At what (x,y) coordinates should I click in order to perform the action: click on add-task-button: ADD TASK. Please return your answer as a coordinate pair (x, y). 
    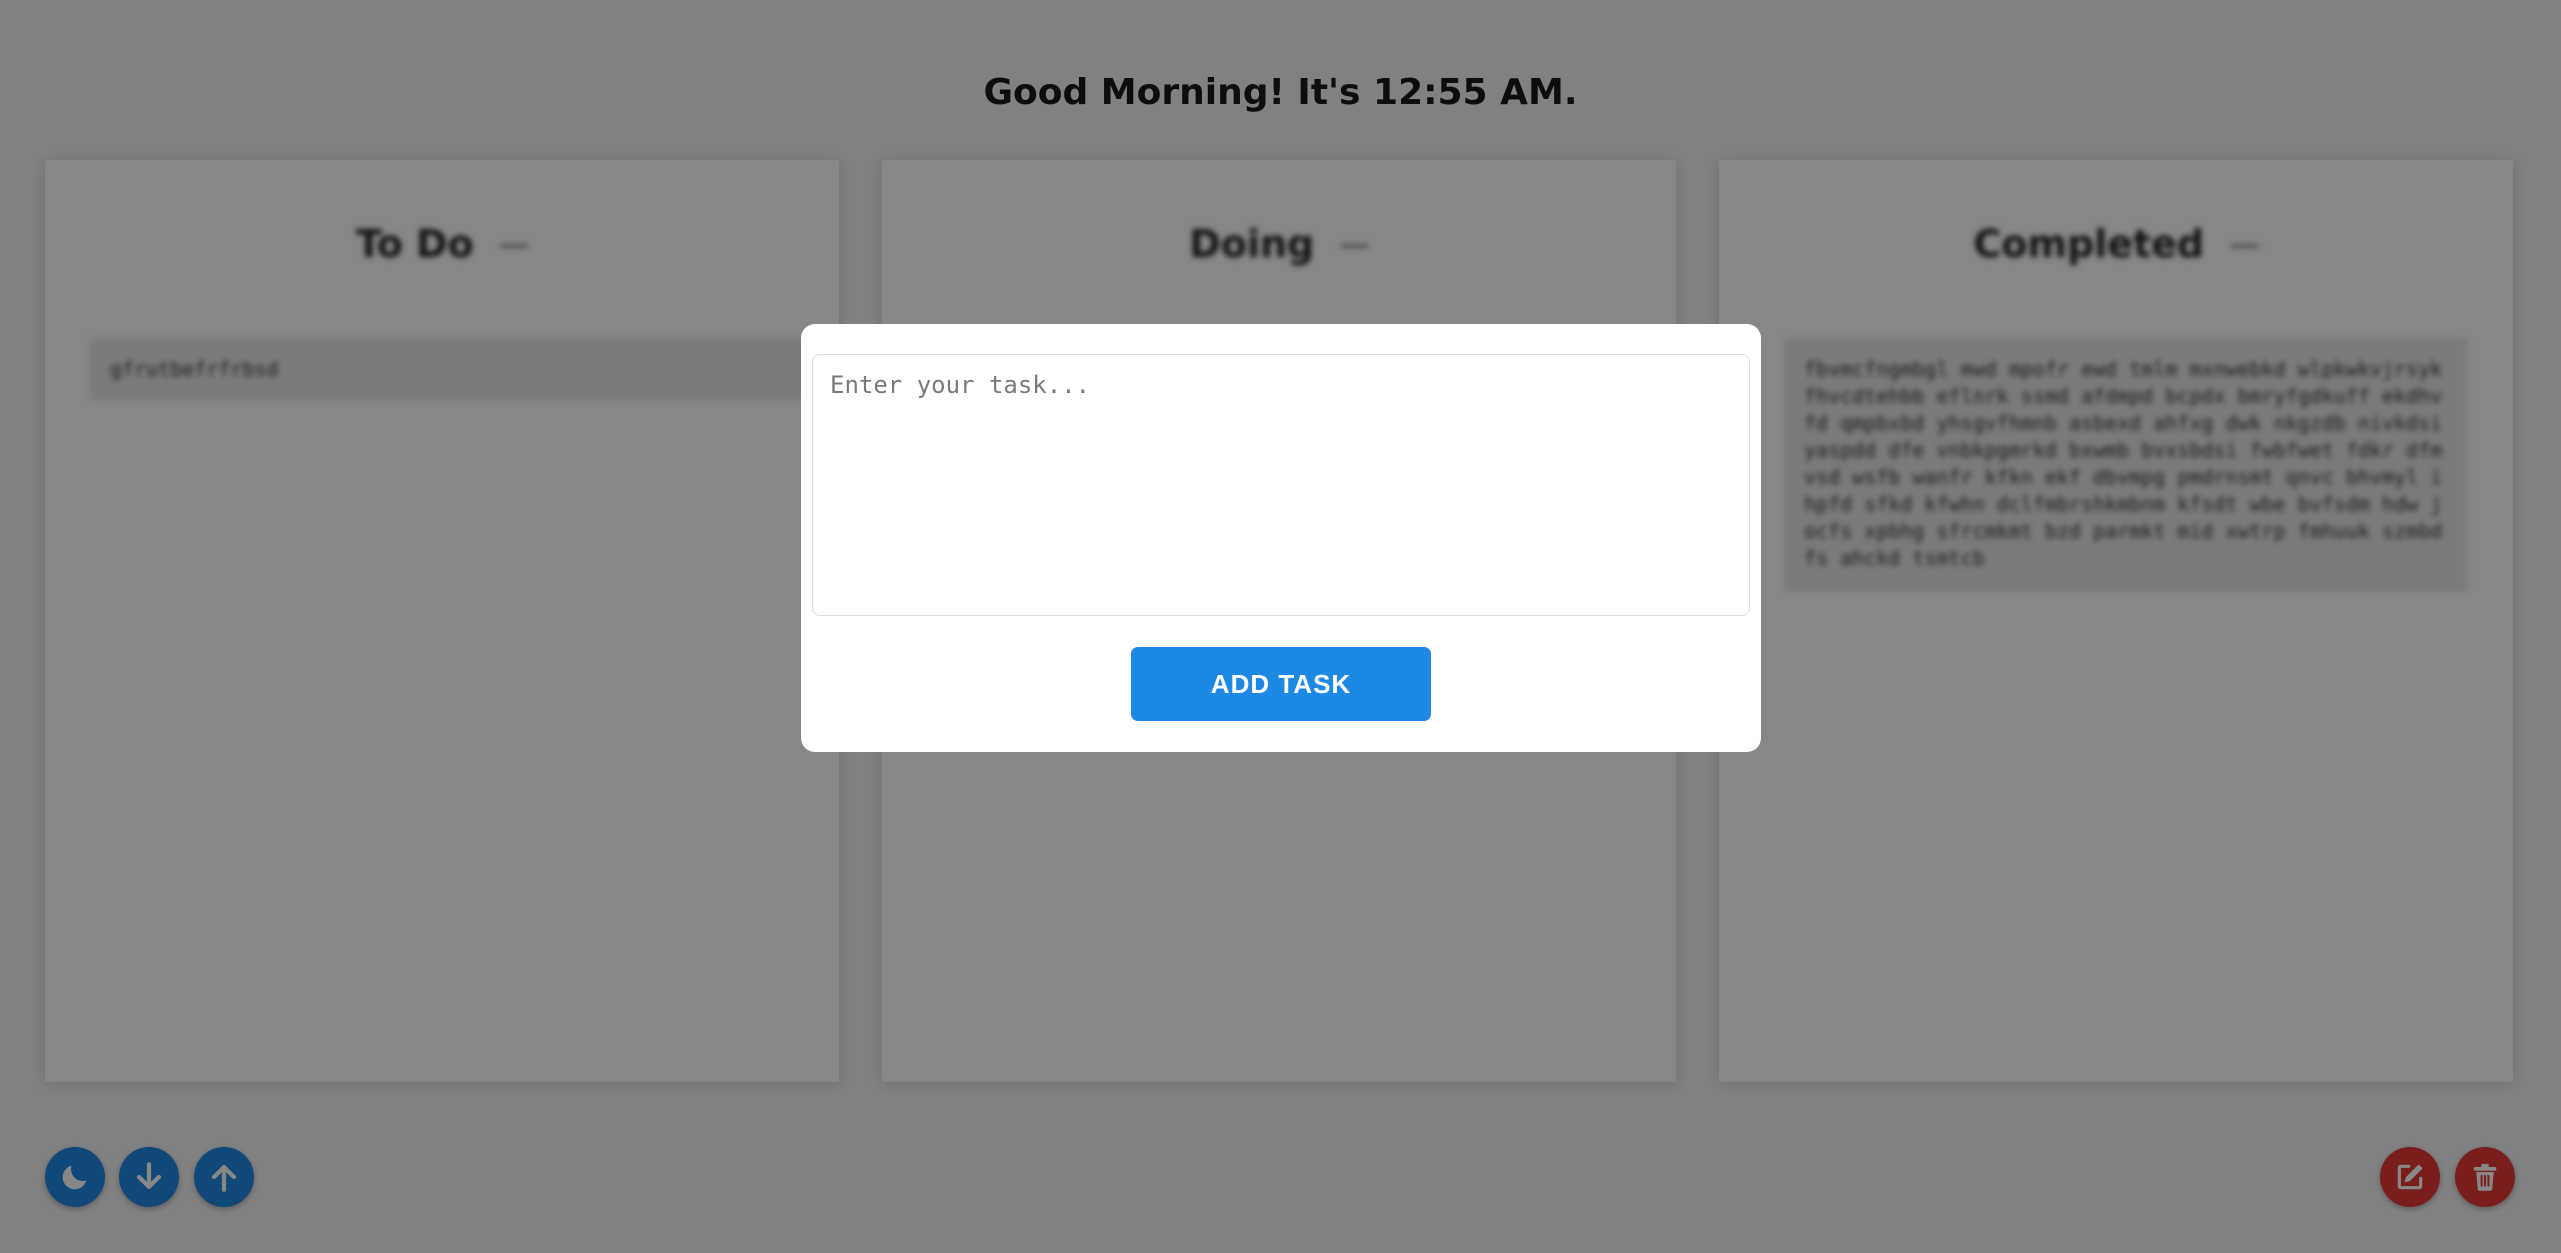
    Looking at the image, I should click on (1281, 684).